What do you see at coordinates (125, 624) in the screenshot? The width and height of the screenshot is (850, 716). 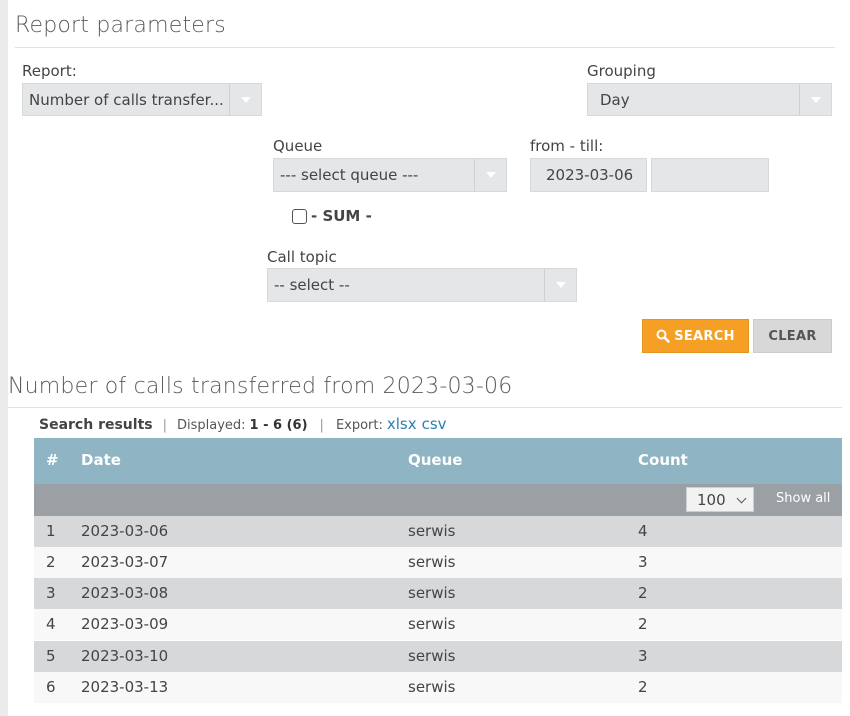 I see `cell-date: 2023-03-09` at bounding box center [125, 624].